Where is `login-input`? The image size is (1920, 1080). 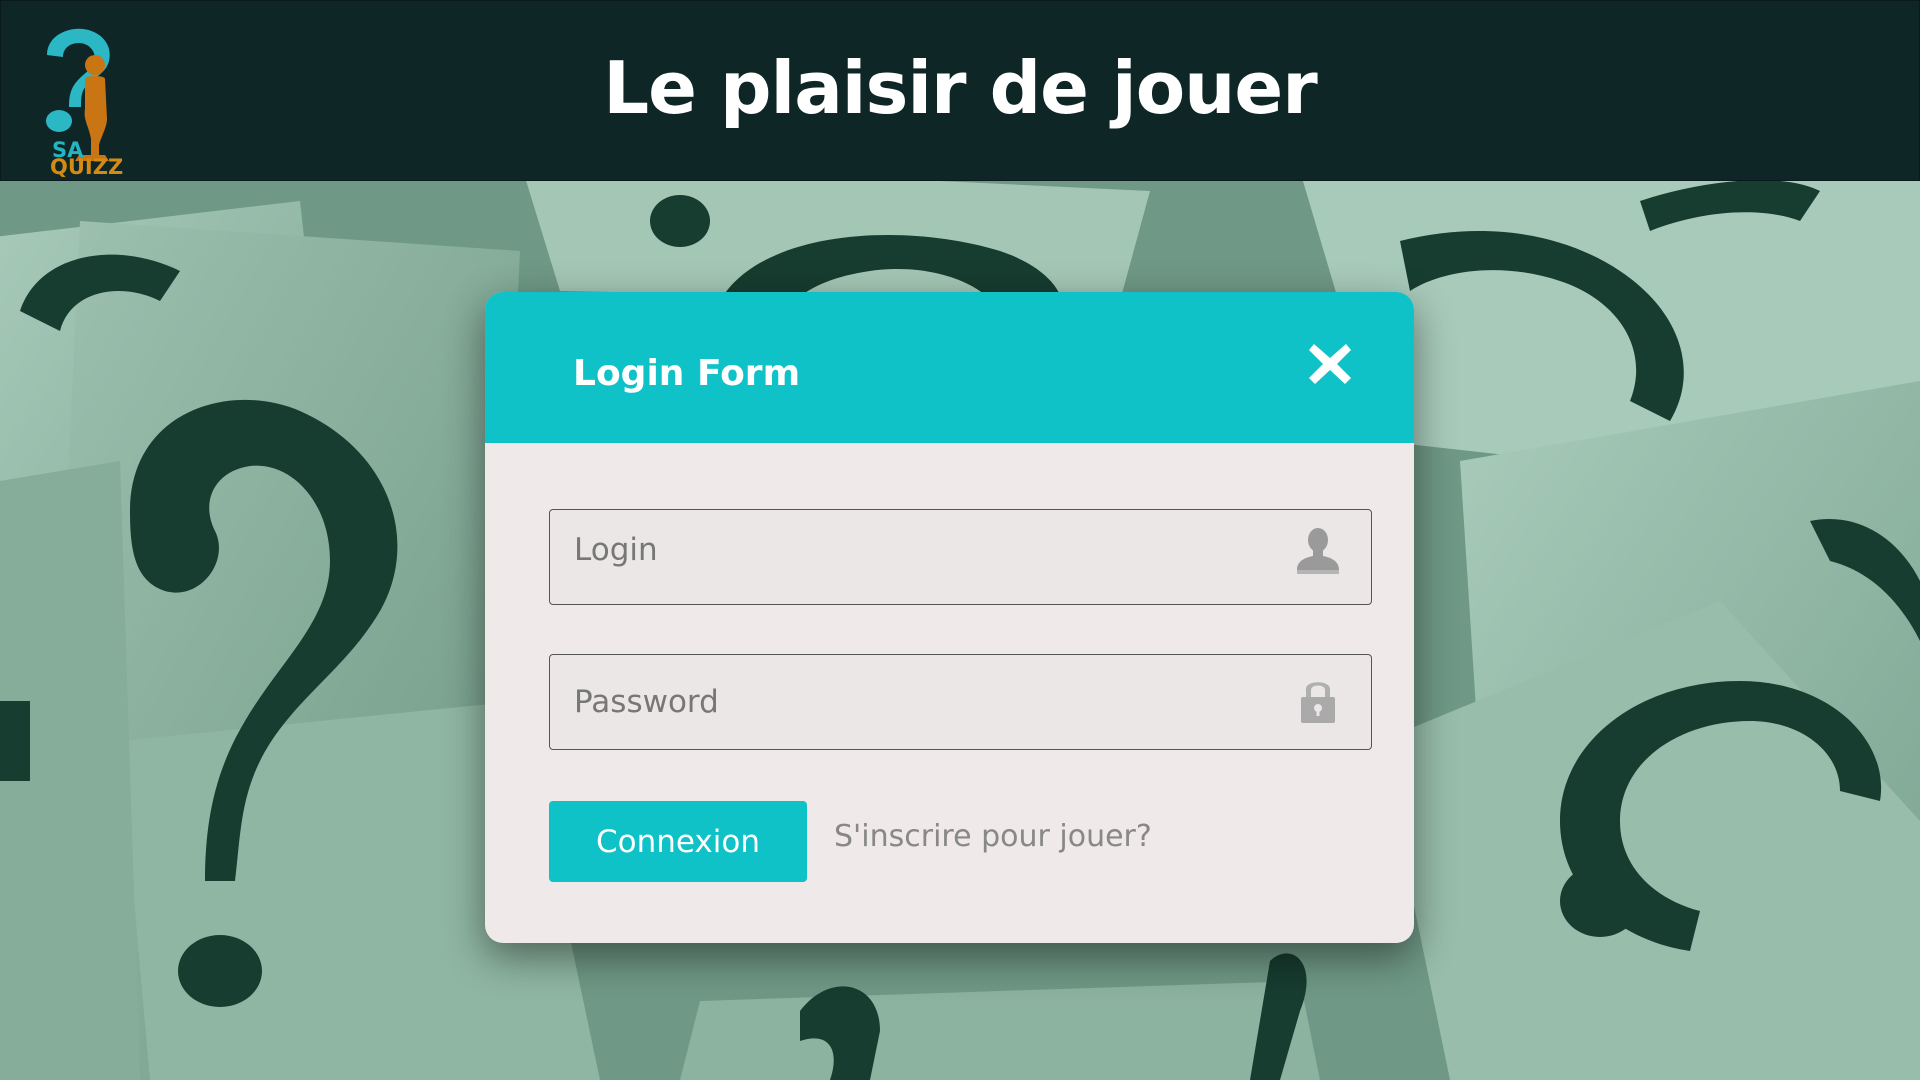 login-input is located at coordinates (960, 557).